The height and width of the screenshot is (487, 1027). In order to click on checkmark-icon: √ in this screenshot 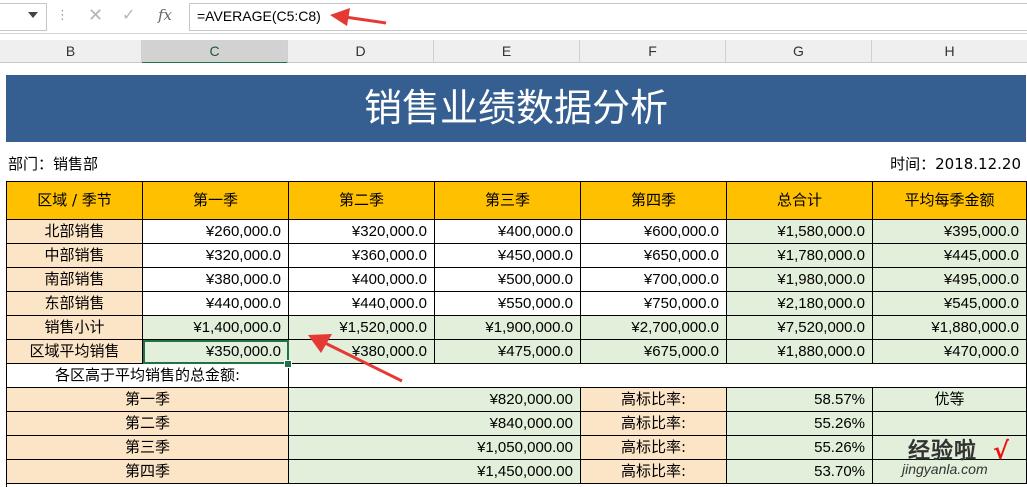, I will do `click(1001, 451)`.